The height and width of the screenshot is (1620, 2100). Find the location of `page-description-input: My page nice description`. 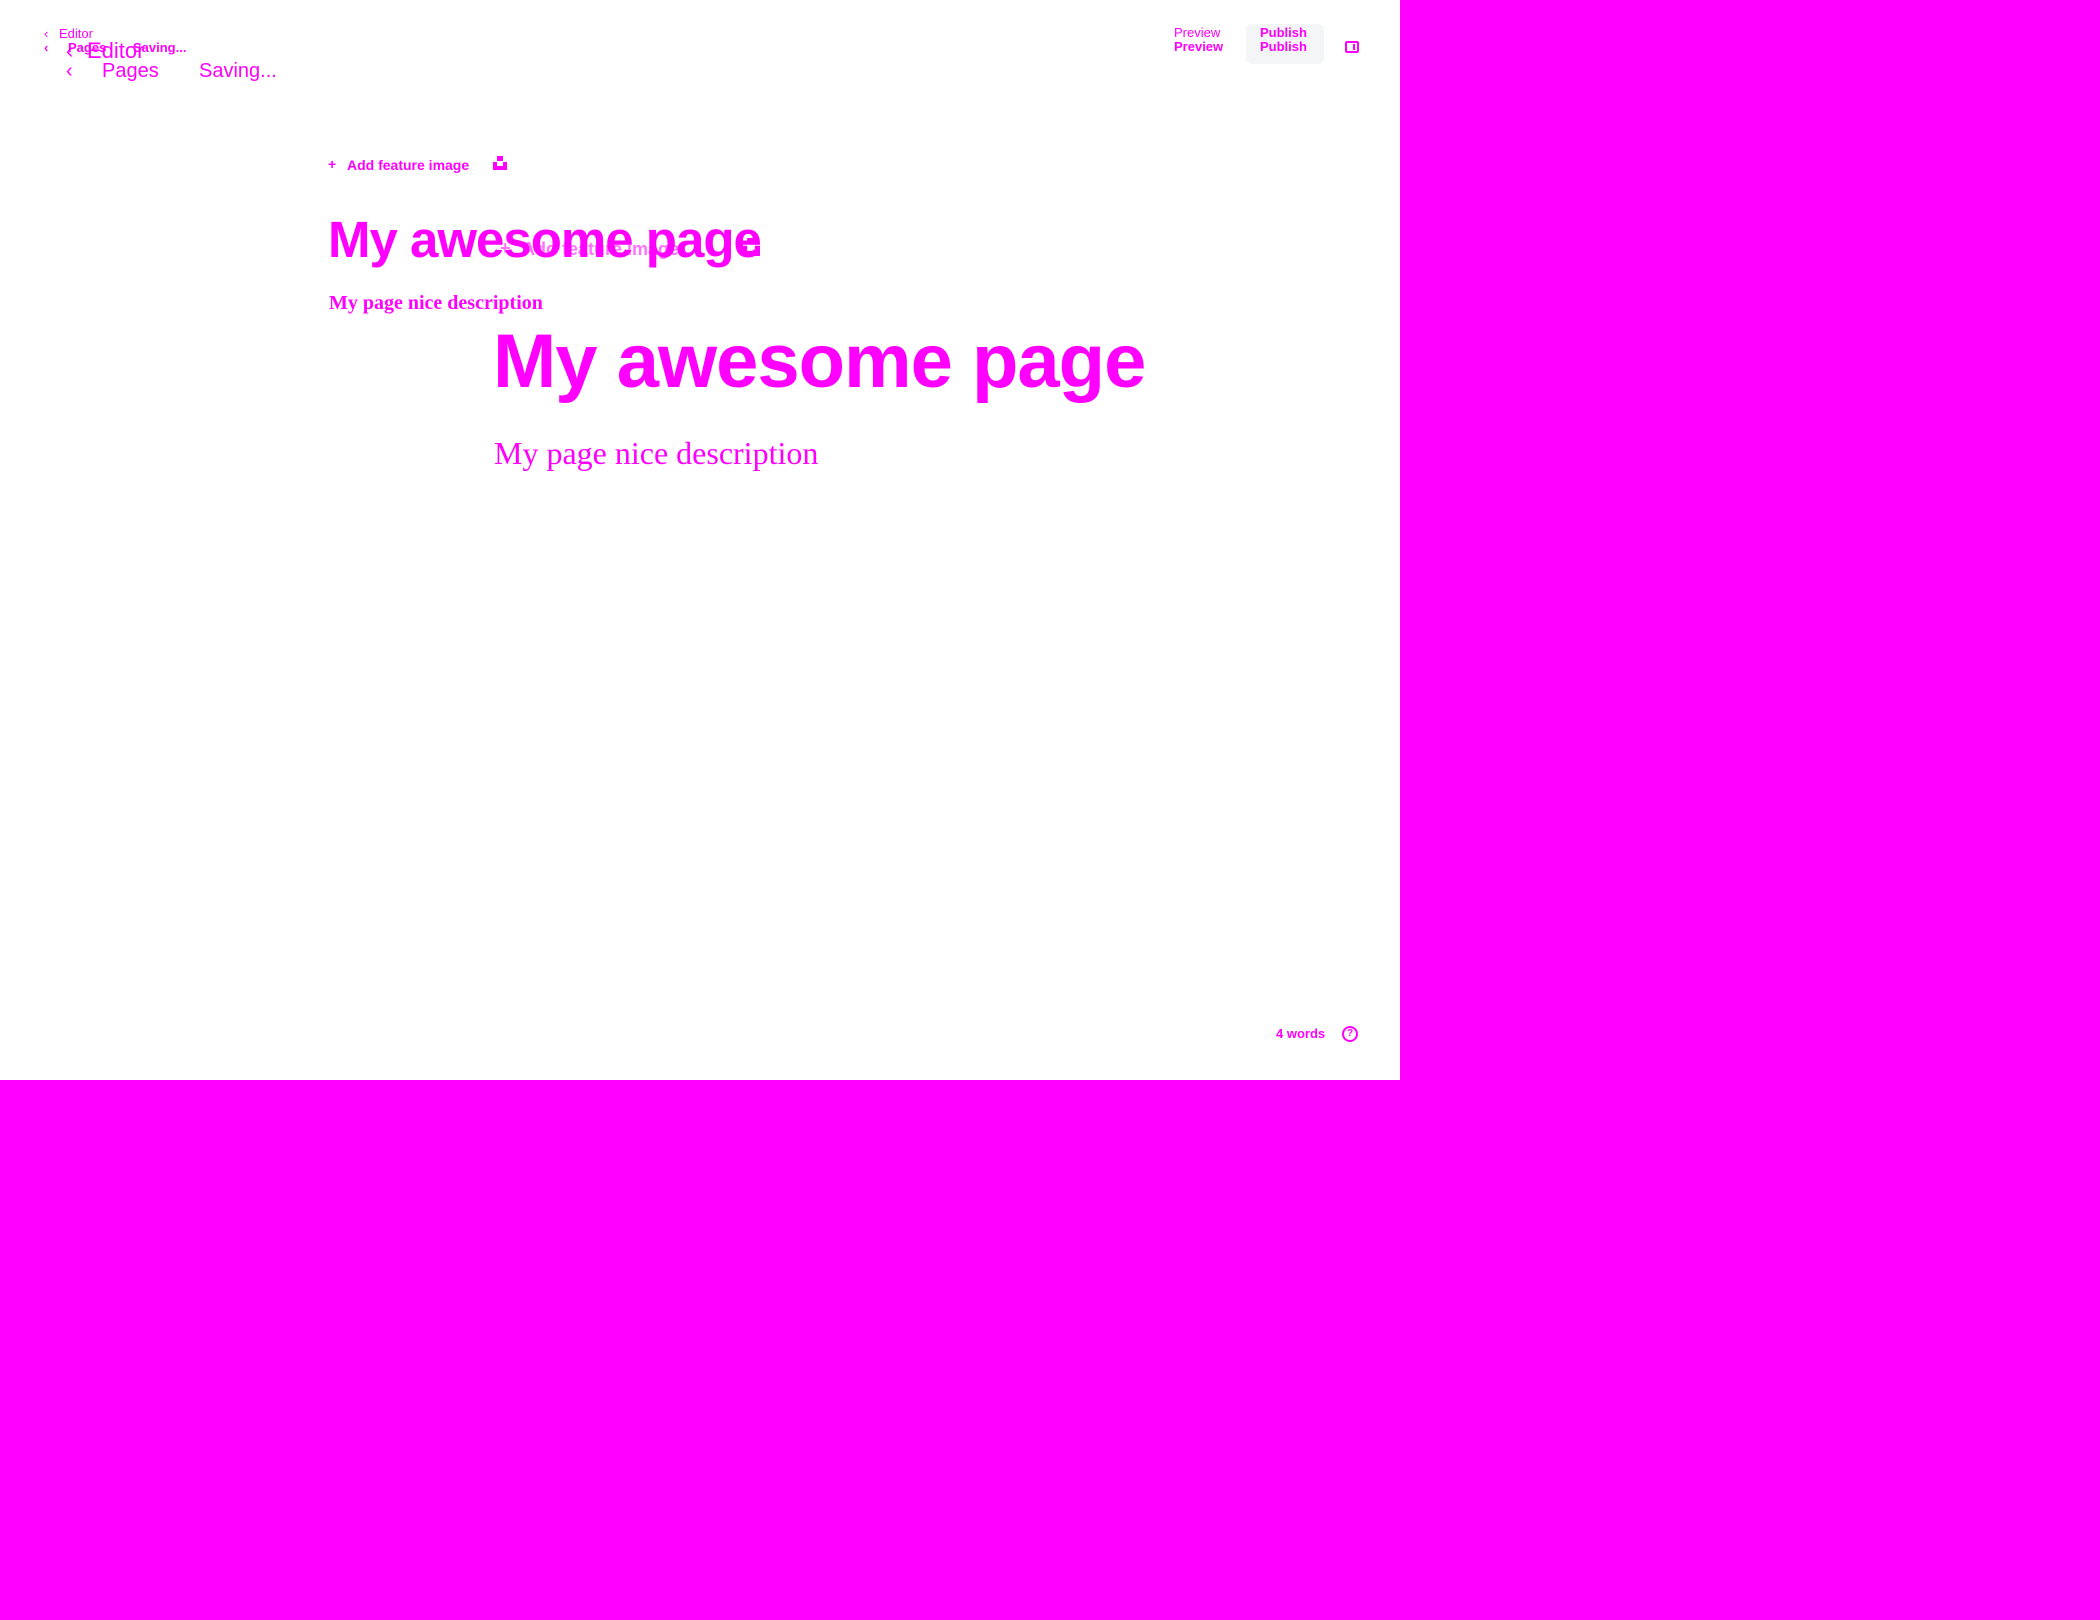

page-description-input: My page nice description is located at coordinates (656, 453).